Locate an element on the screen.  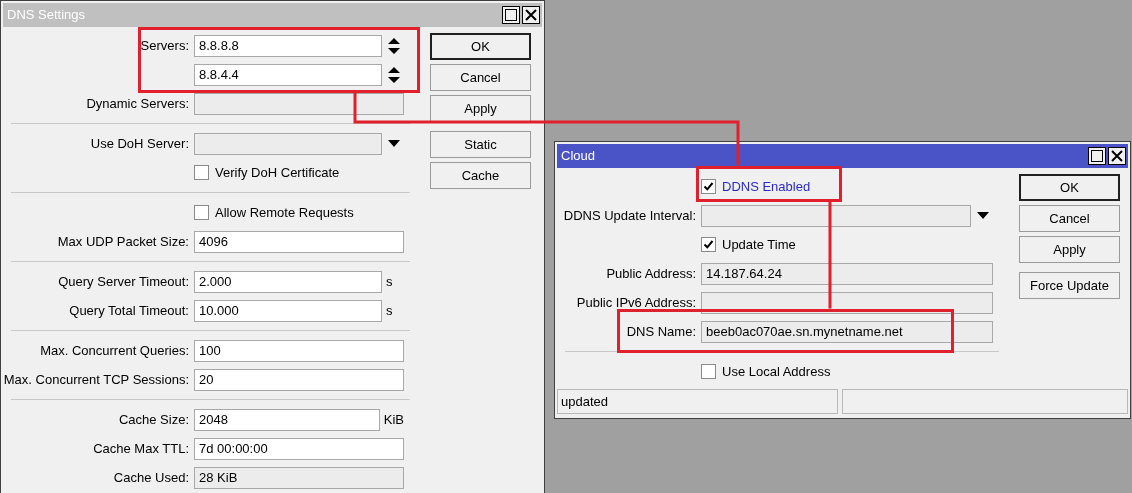
text-field: 2.000 is located at coordinates (288, 281).